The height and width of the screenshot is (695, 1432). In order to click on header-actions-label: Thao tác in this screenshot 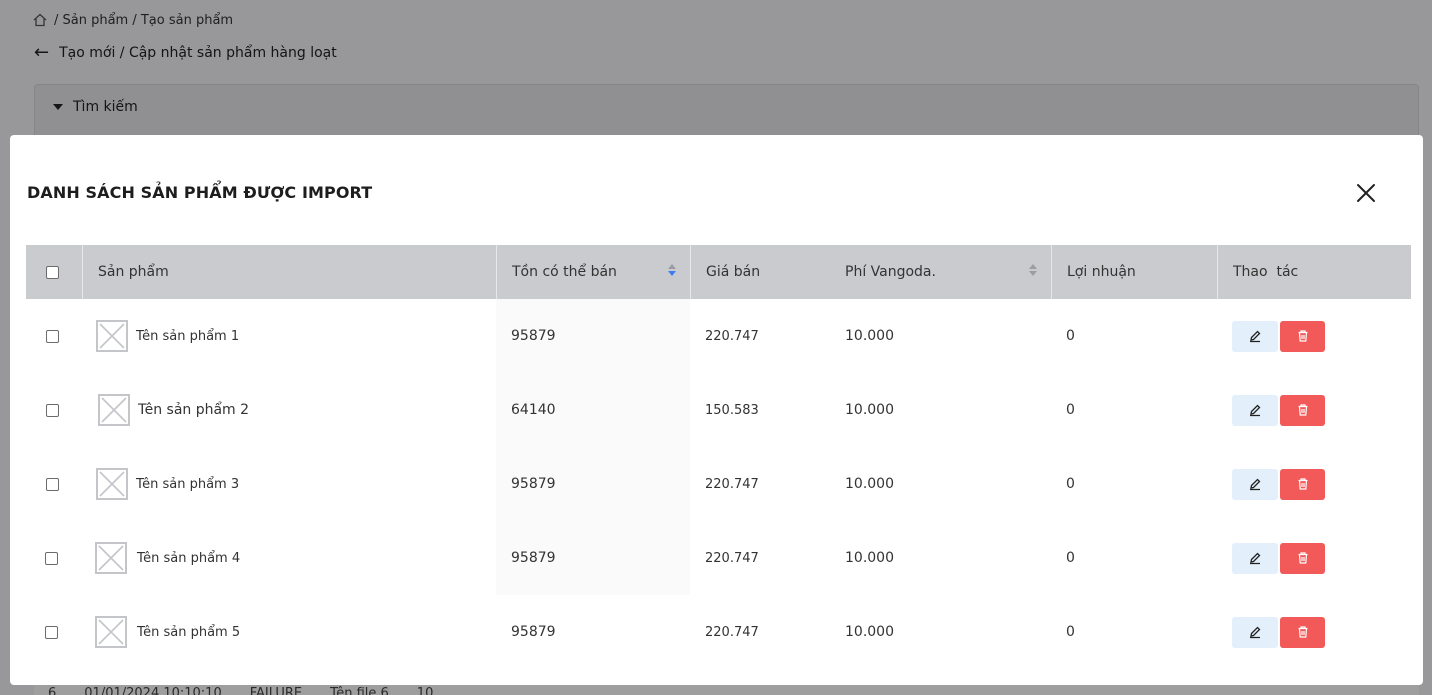, I will do `click(1266, 272)`.